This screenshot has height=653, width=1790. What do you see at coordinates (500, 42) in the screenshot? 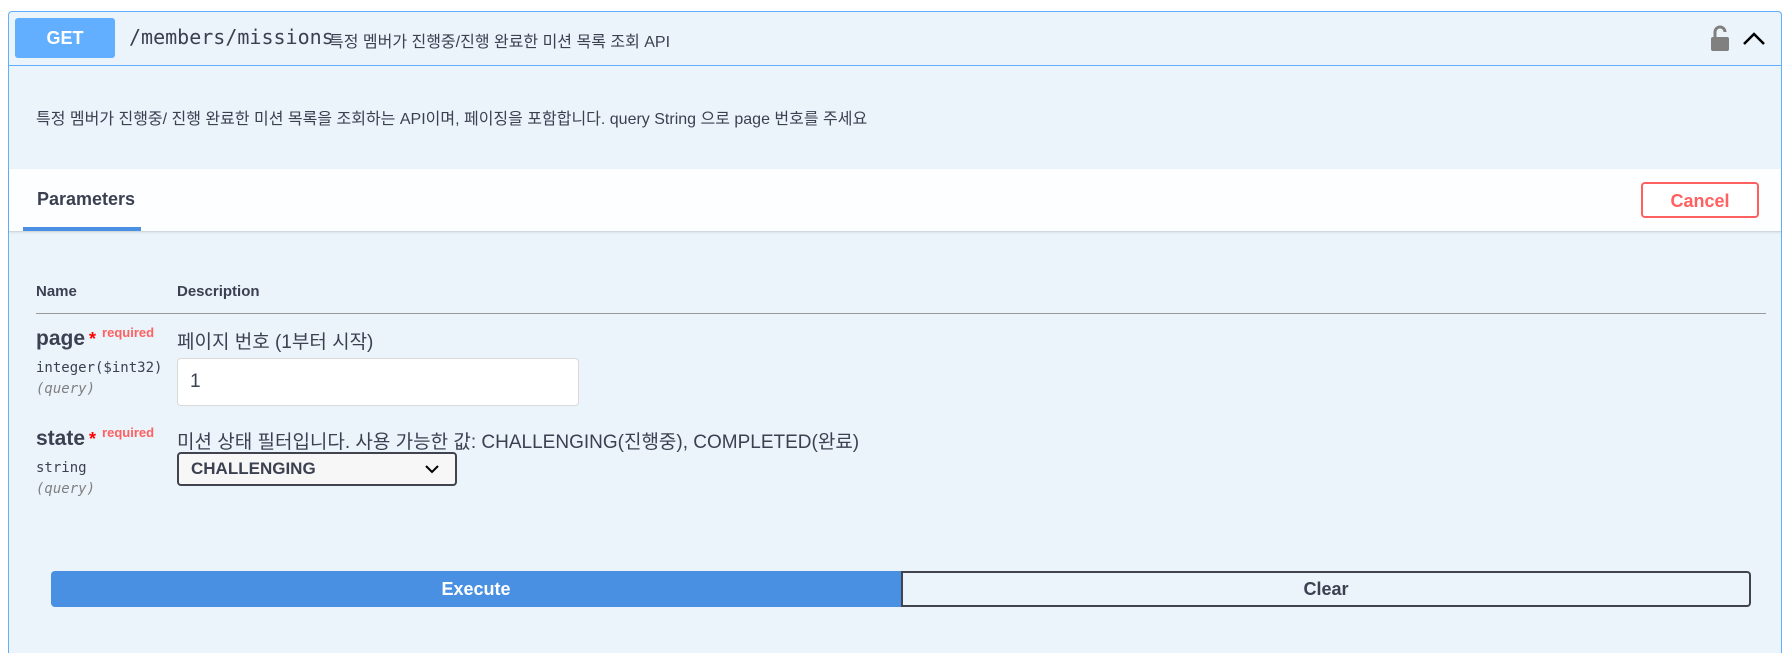
I see `operation-summary-text: 특정 멤버가 진행중/진행 완료한 미션 목록 조회 API` at bounding box center [500, 42].